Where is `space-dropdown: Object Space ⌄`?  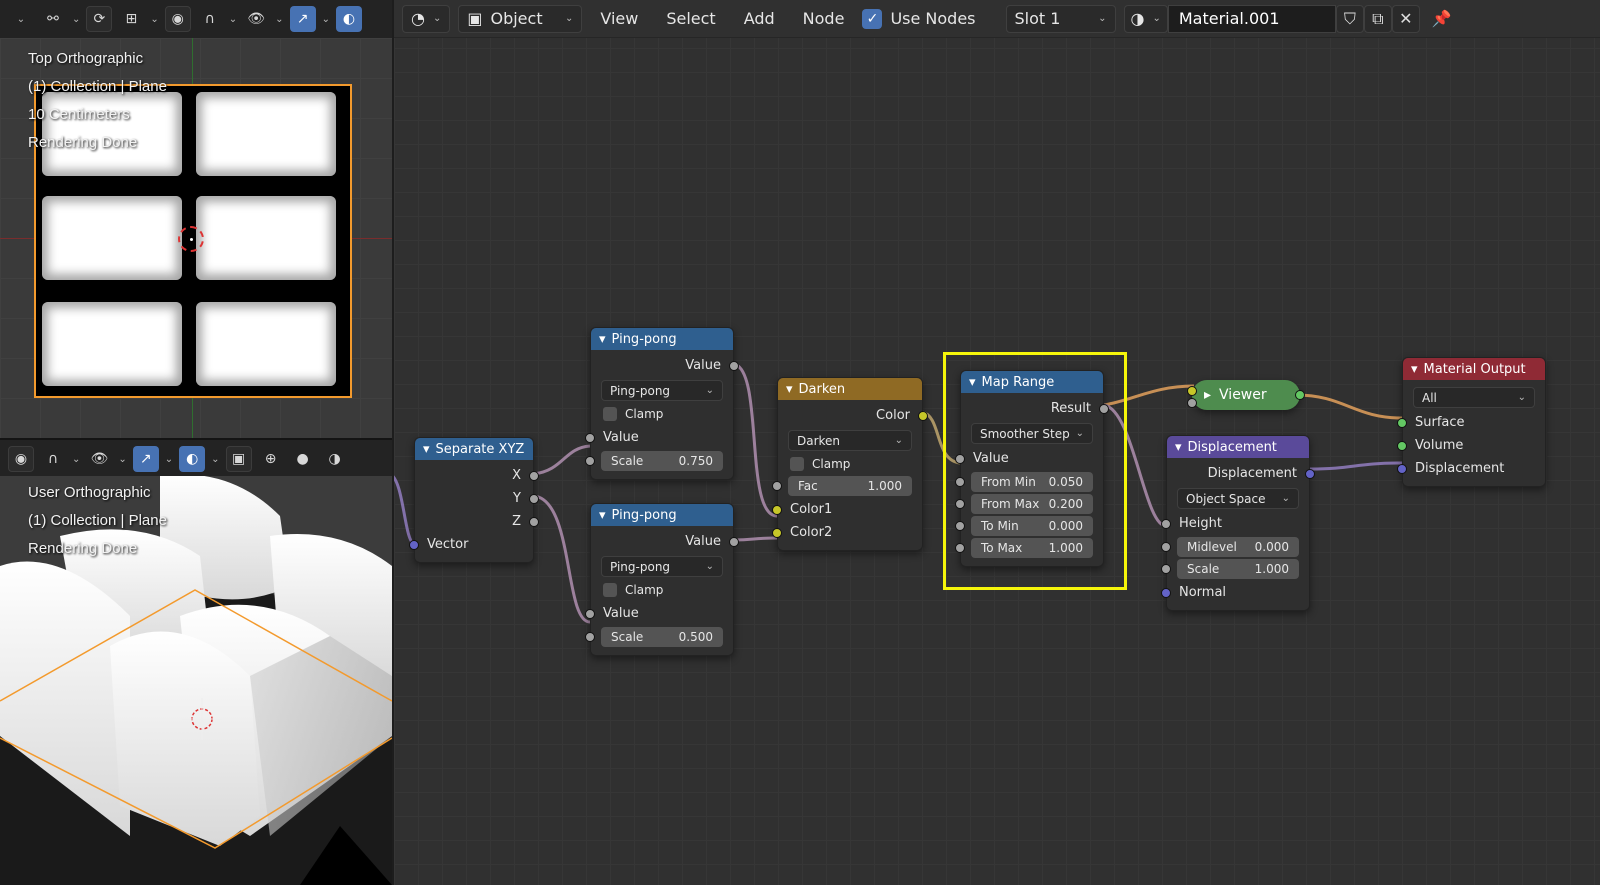 space-dropdown: Object Space ⌄ is located at coordinates (1238, 498).